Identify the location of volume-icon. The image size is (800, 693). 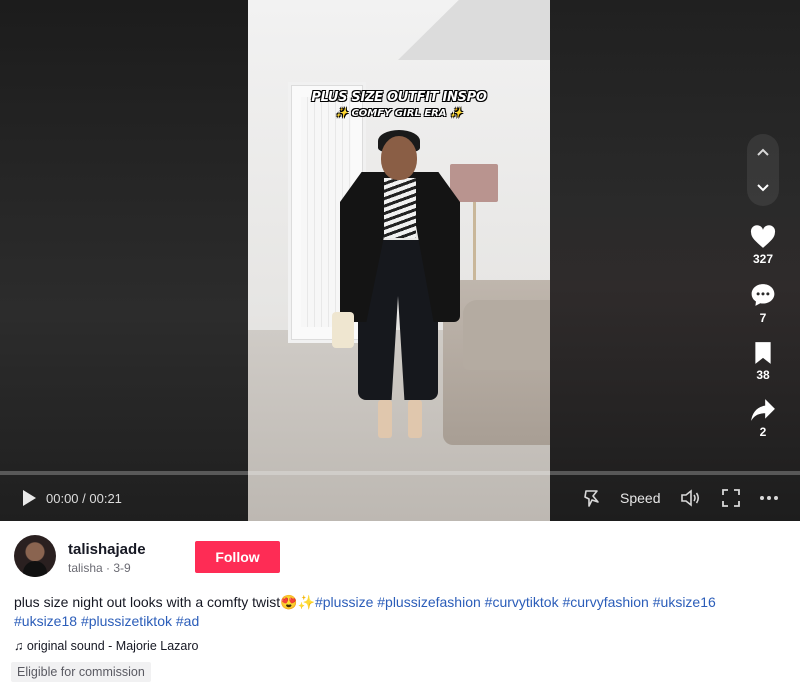
(690, 498).